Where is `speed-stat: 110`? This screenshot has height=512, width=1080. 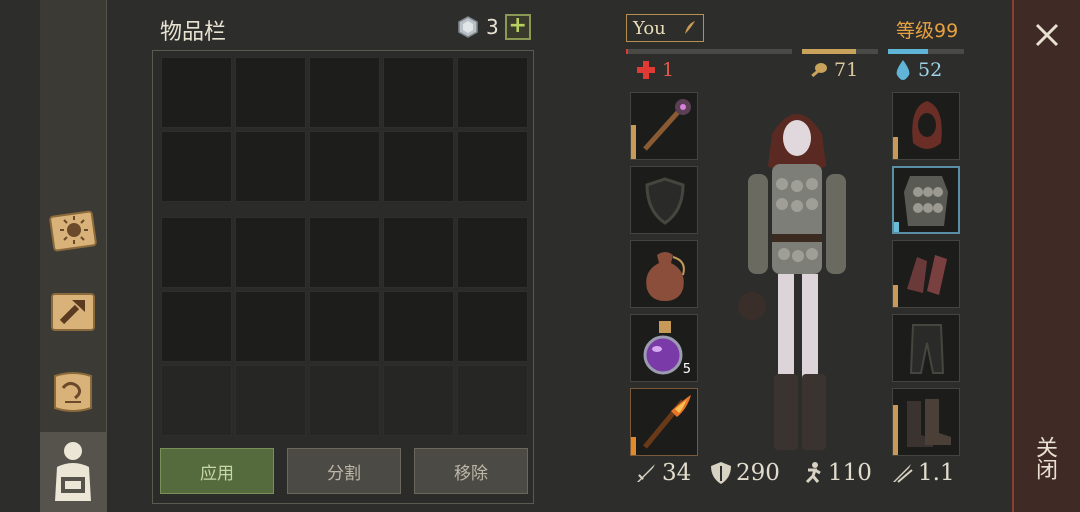 speed-stat: 110 is located at coordinates (836, 473).